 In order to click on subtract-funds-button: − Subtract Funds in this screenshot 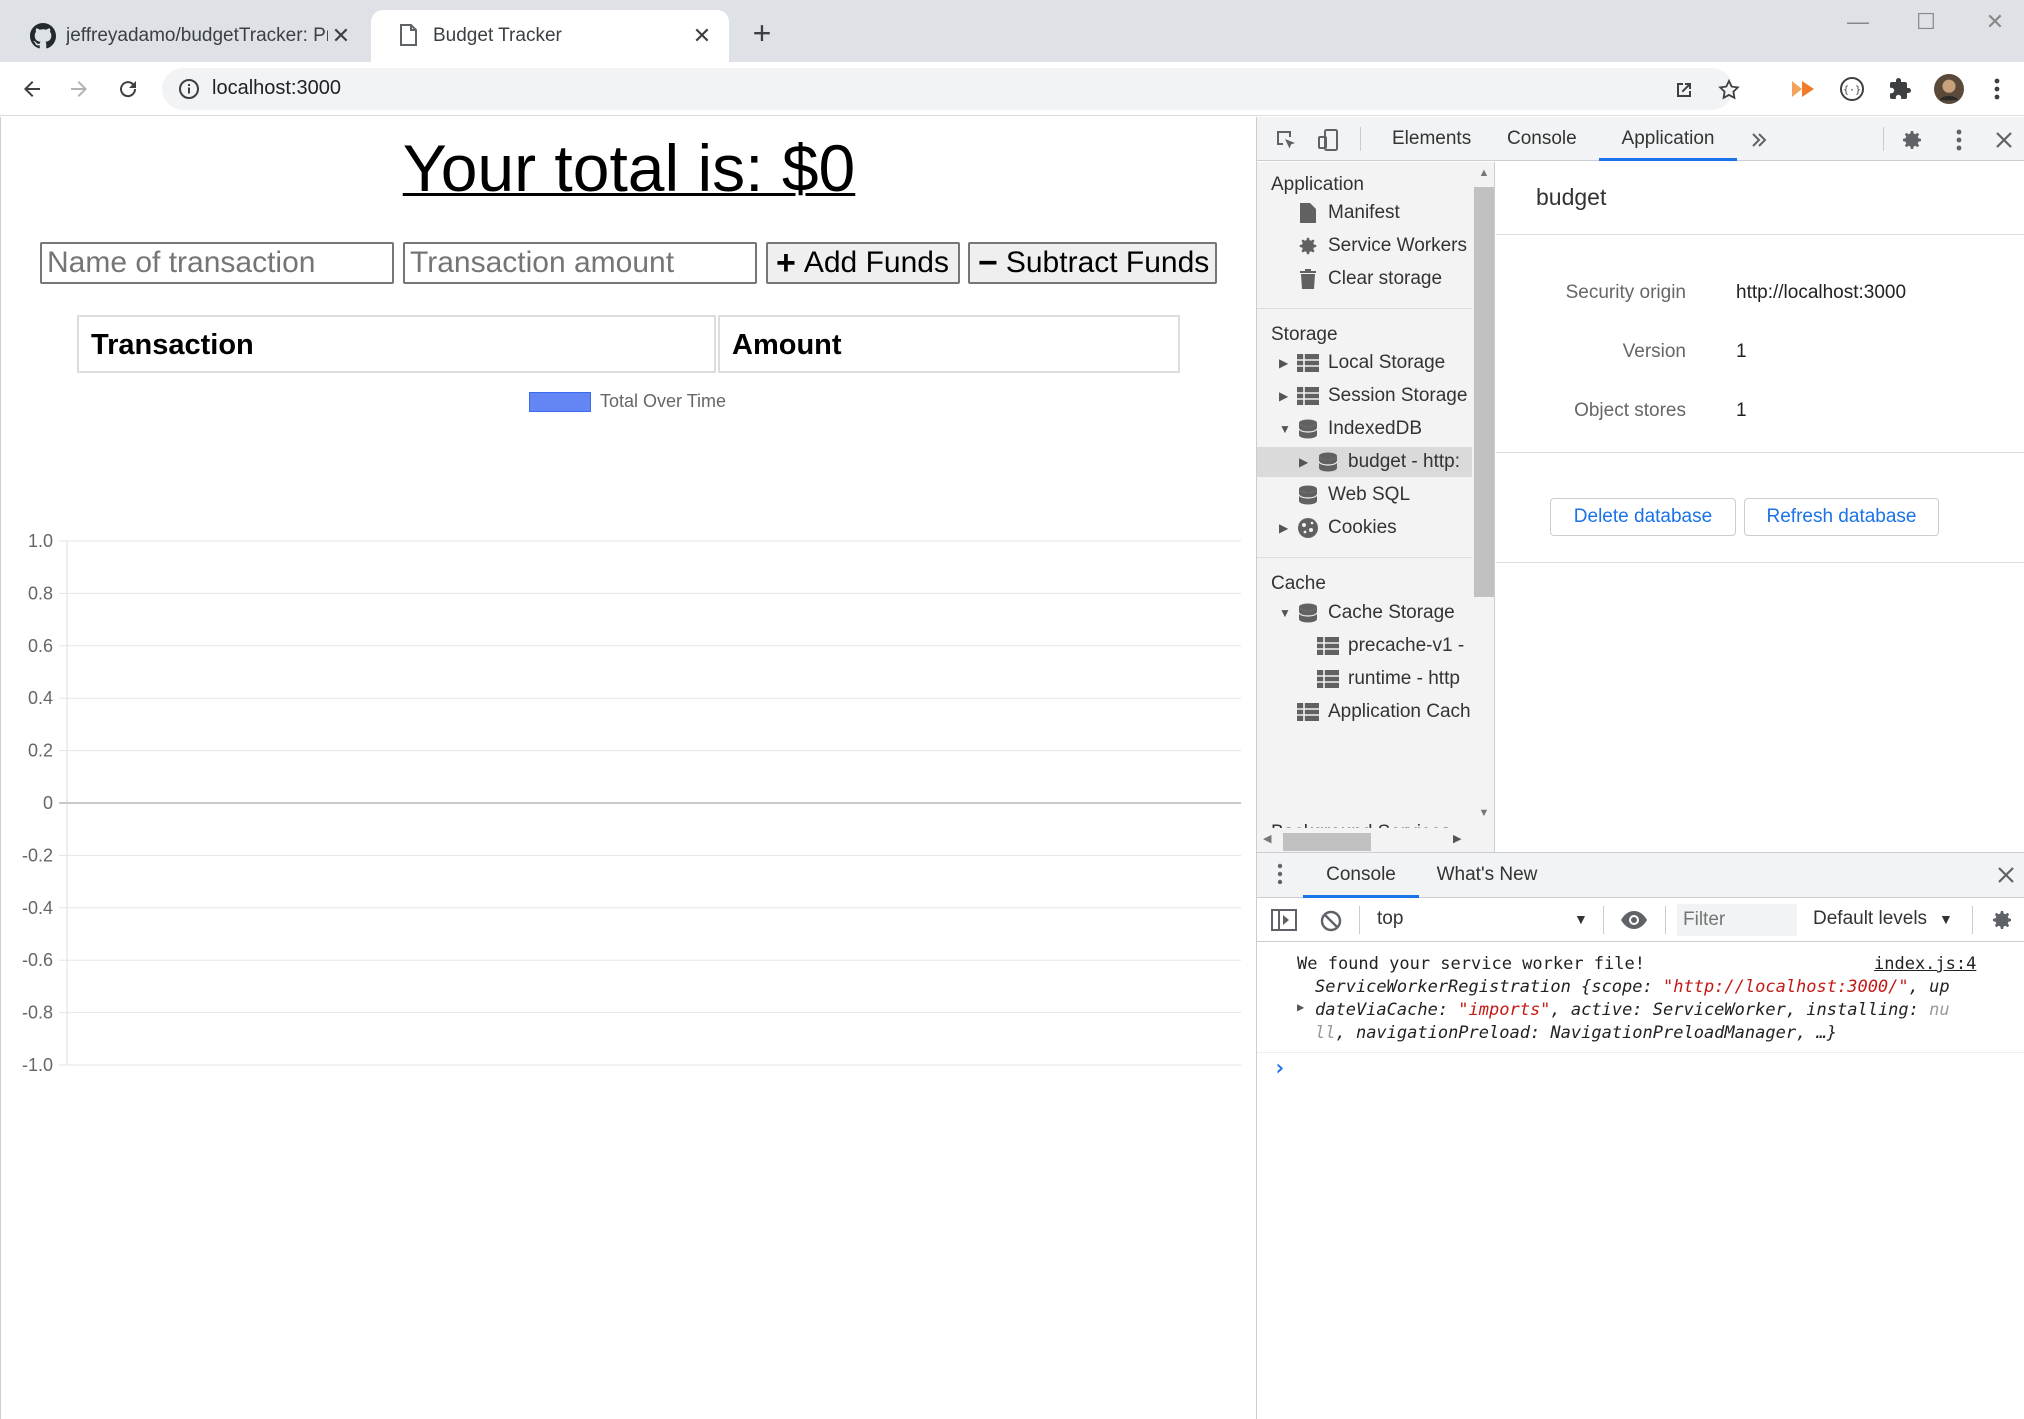, I will do `click(1092, 263)`.